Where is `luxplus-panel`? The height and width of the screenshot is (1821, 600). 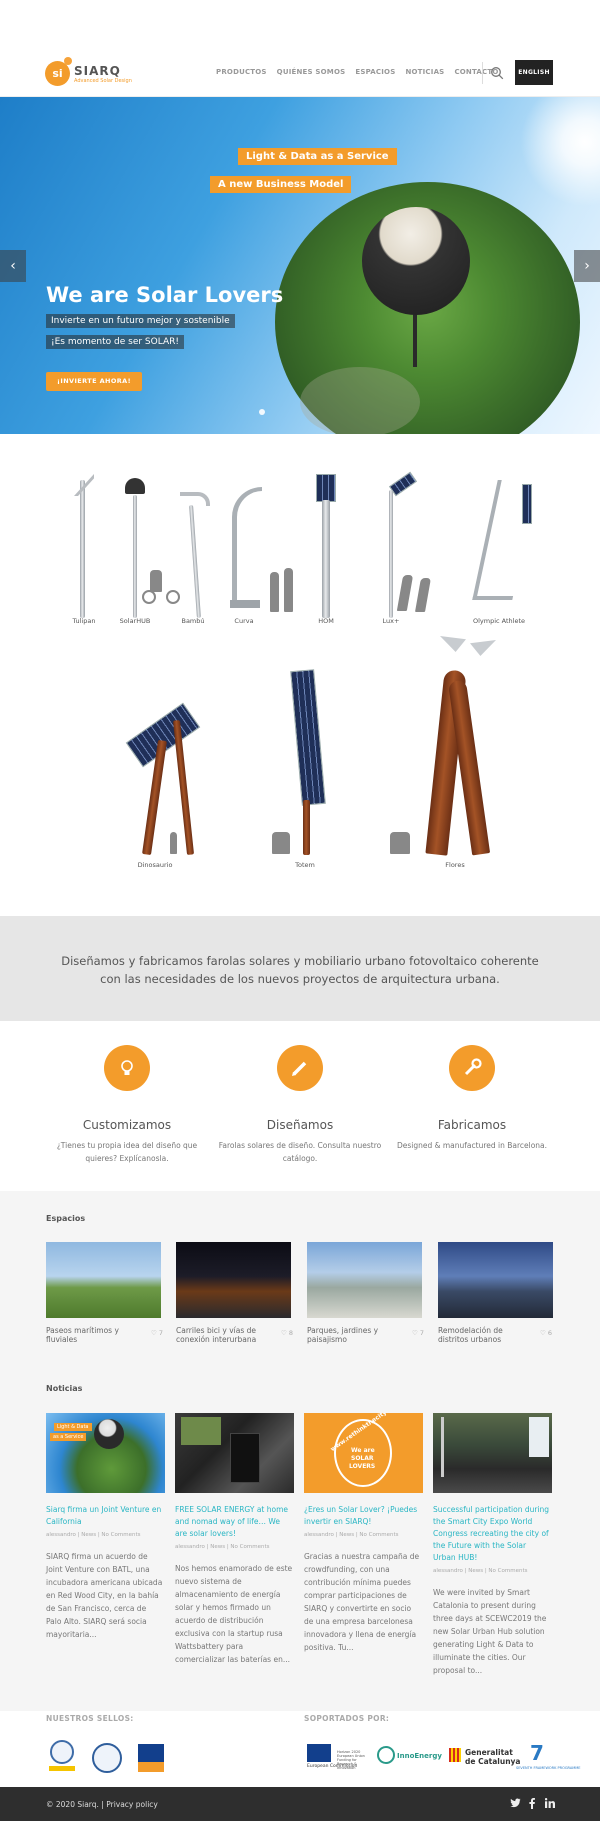
luxplus-panel is located at coordinates (403, 484).